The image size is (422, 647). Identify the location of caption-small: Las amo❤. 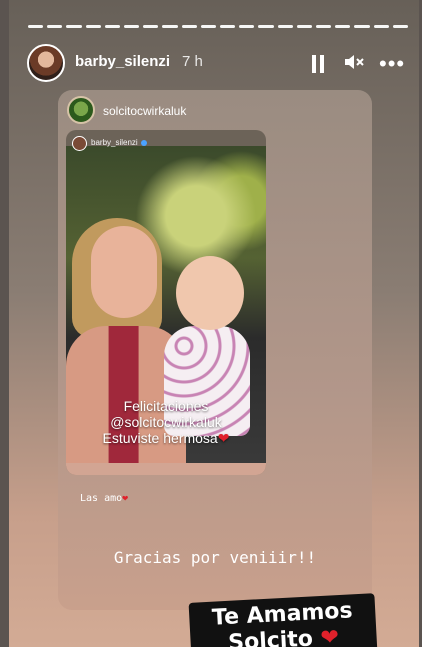
(104, 498).